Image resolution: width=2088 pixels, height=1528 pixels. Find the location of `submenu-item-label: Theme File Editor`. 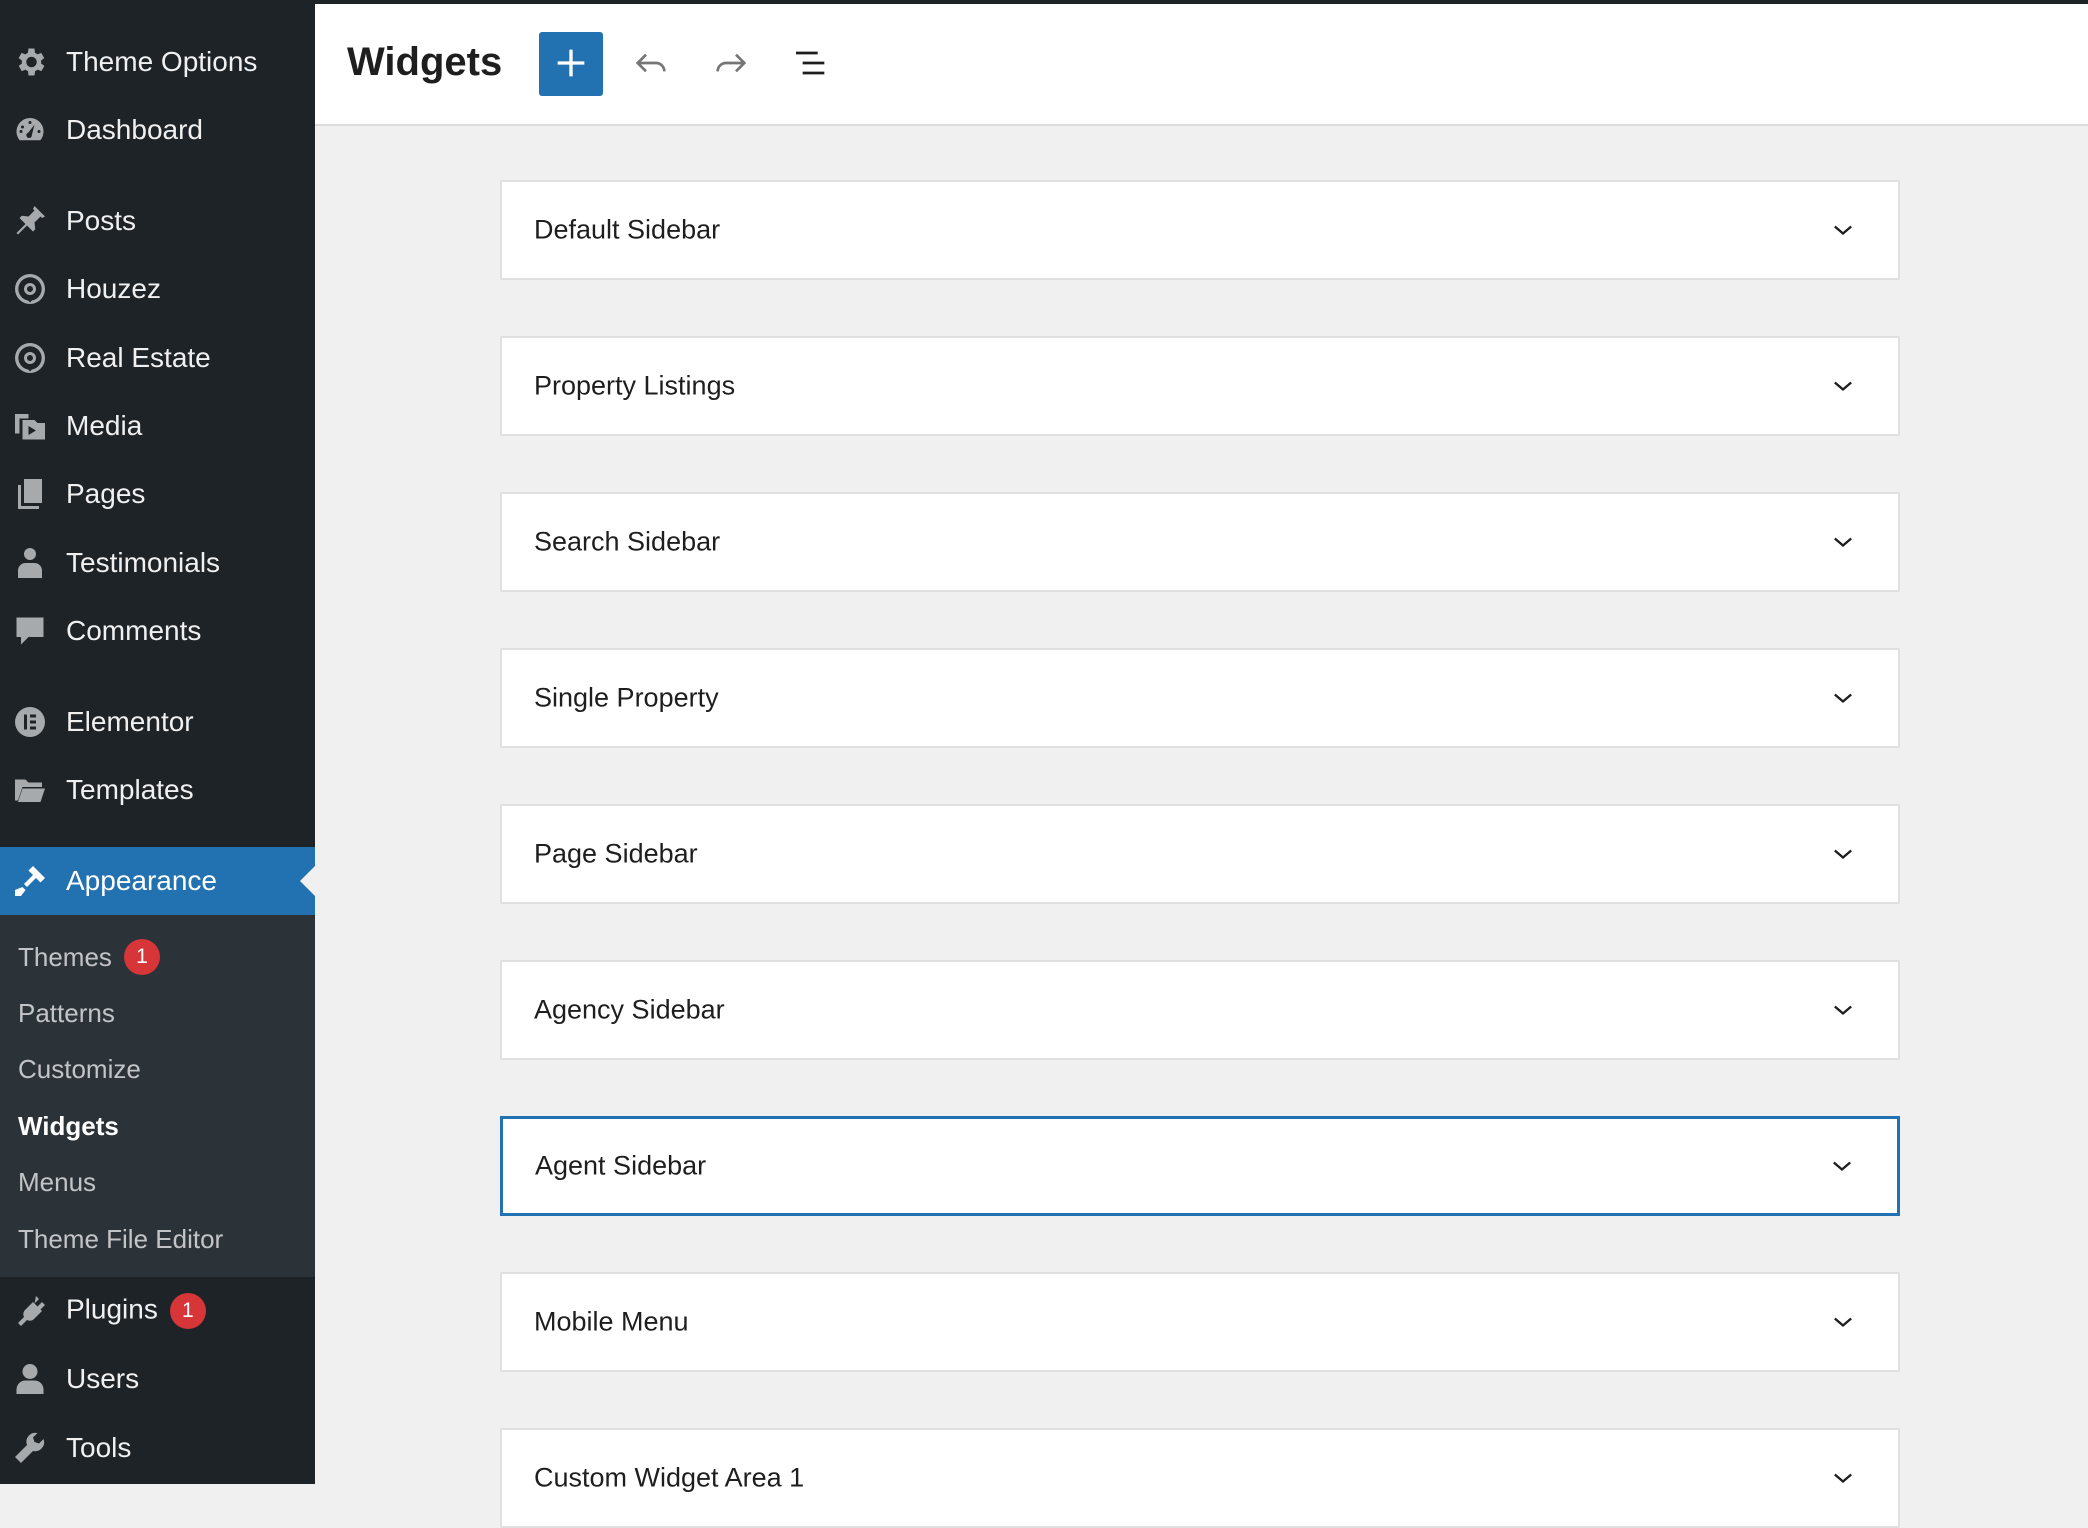

submenu-item-label: Theme File Editor is located at coordinates (121, 1238).